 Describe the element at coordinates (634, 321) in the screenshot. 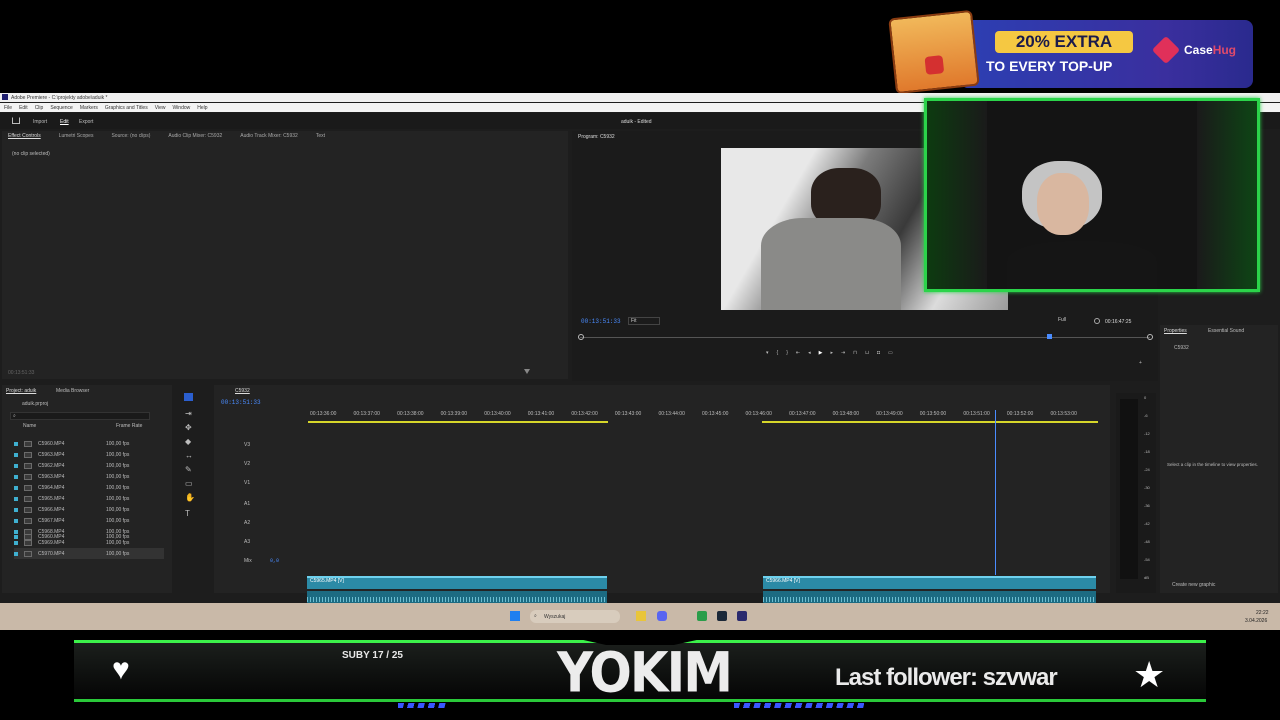

I see `fit-value: Fit` at that location.